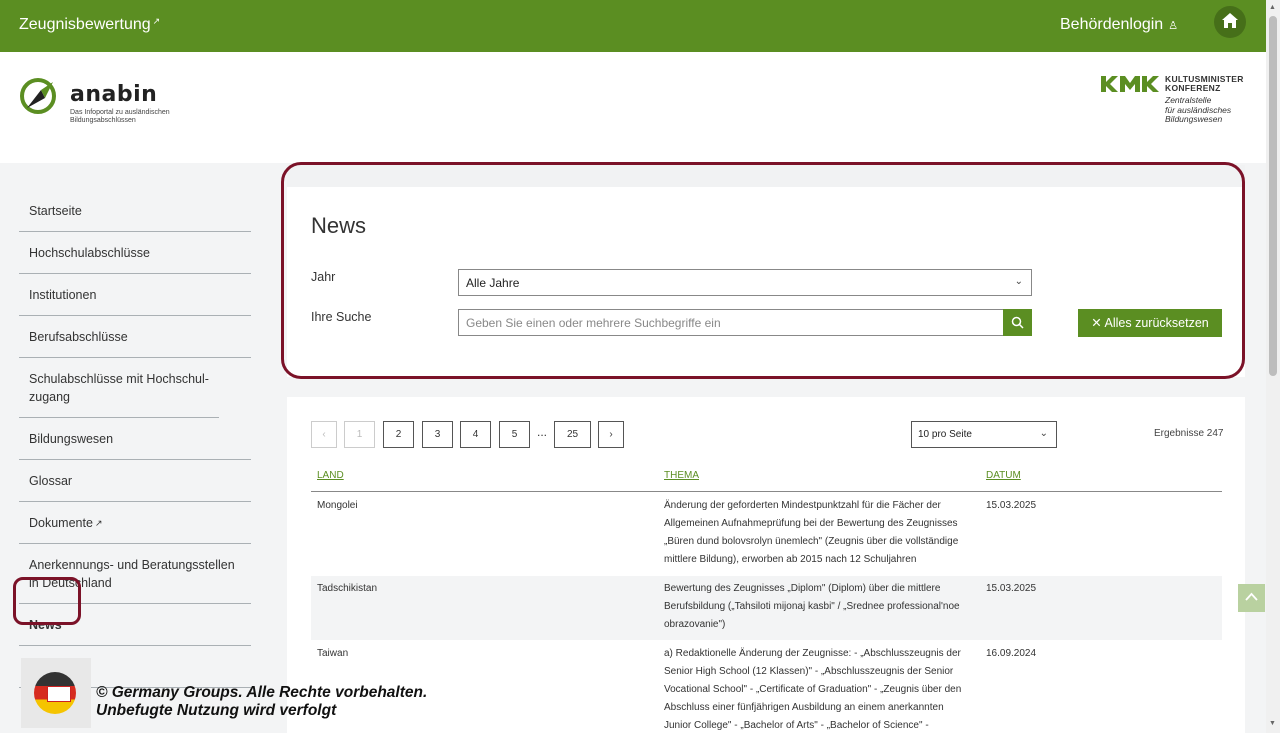 This screenshot has width=1280, height=733. Describe the element at coordinates (1003, 475) in the screenshot. I see `column-header-datum: DATUM` at that location.